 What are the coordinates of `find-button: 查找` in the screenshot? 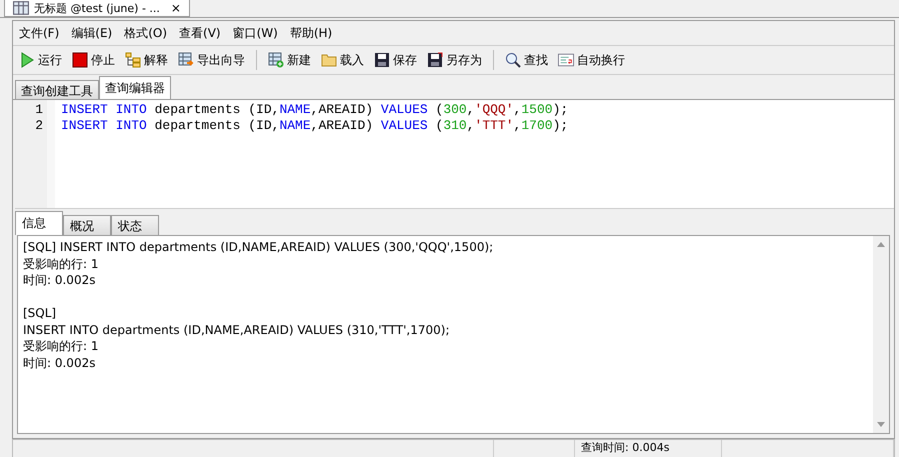 It's located at (526, 60).